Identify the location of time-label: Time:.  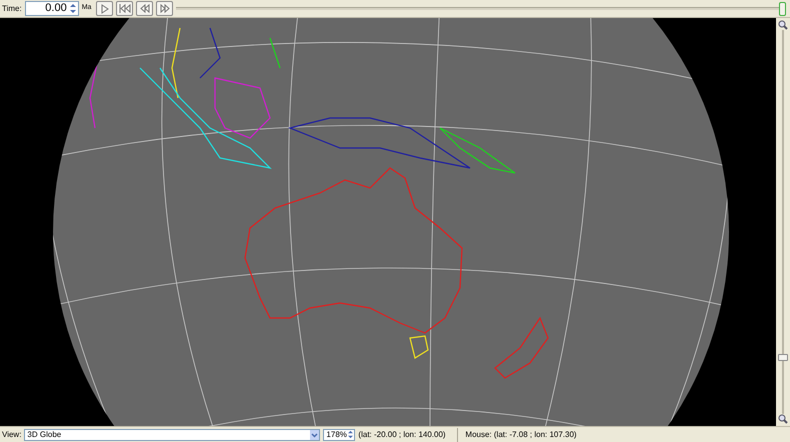
(12, 8).